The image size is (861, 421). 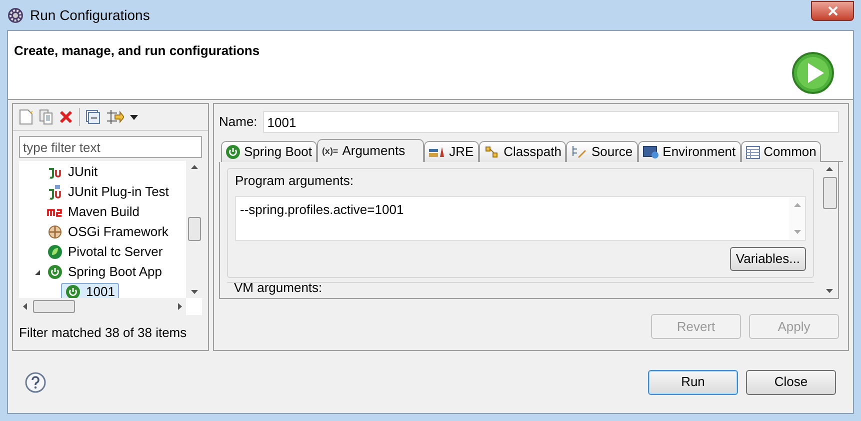 I want to click on tree-pencil-icon, so click(x=579, y=152).